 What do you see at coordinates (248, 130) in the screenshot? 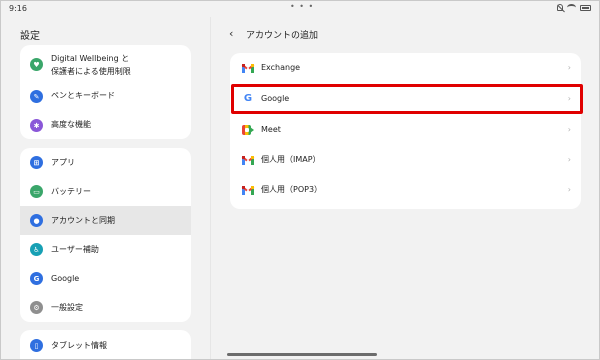
I see `meet-icon` at bounding box center [248, 130].